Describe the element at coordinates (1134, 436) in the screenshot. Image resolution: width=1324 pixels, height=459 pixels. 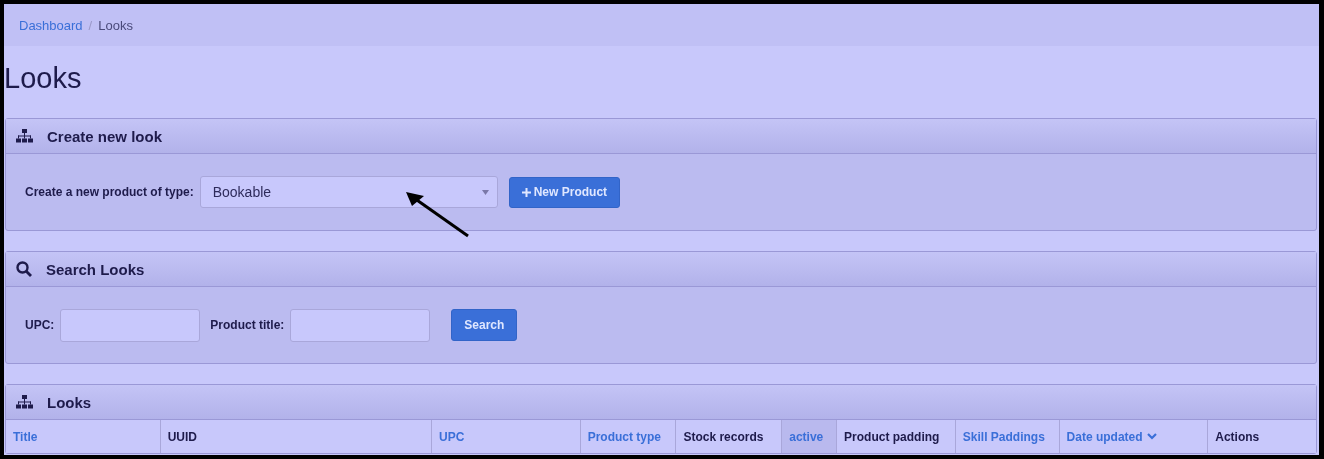
I see `column-header: Date updated` at that location.